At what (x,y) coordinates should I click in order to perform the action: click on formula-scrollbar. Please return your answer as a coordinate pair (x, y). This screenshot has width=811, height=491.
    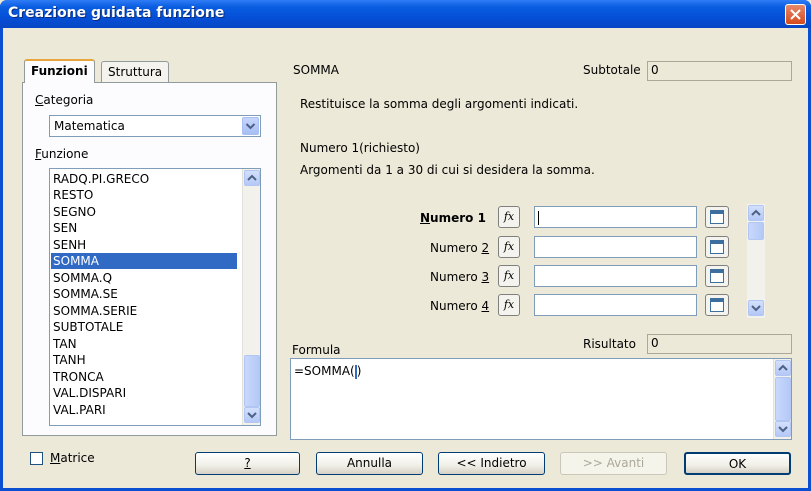
    Looking at the image, I should click on (782, 399).